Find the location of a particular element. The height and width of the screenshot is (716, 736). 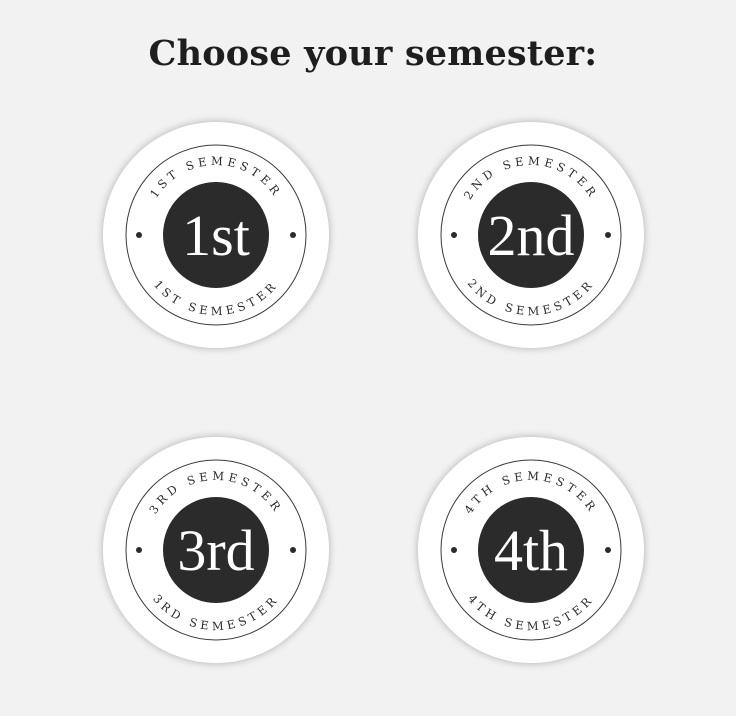

semester-4-button: 4TH SEMESTER 4TH SEMESTER 4th is located at coordinates (531, 550).